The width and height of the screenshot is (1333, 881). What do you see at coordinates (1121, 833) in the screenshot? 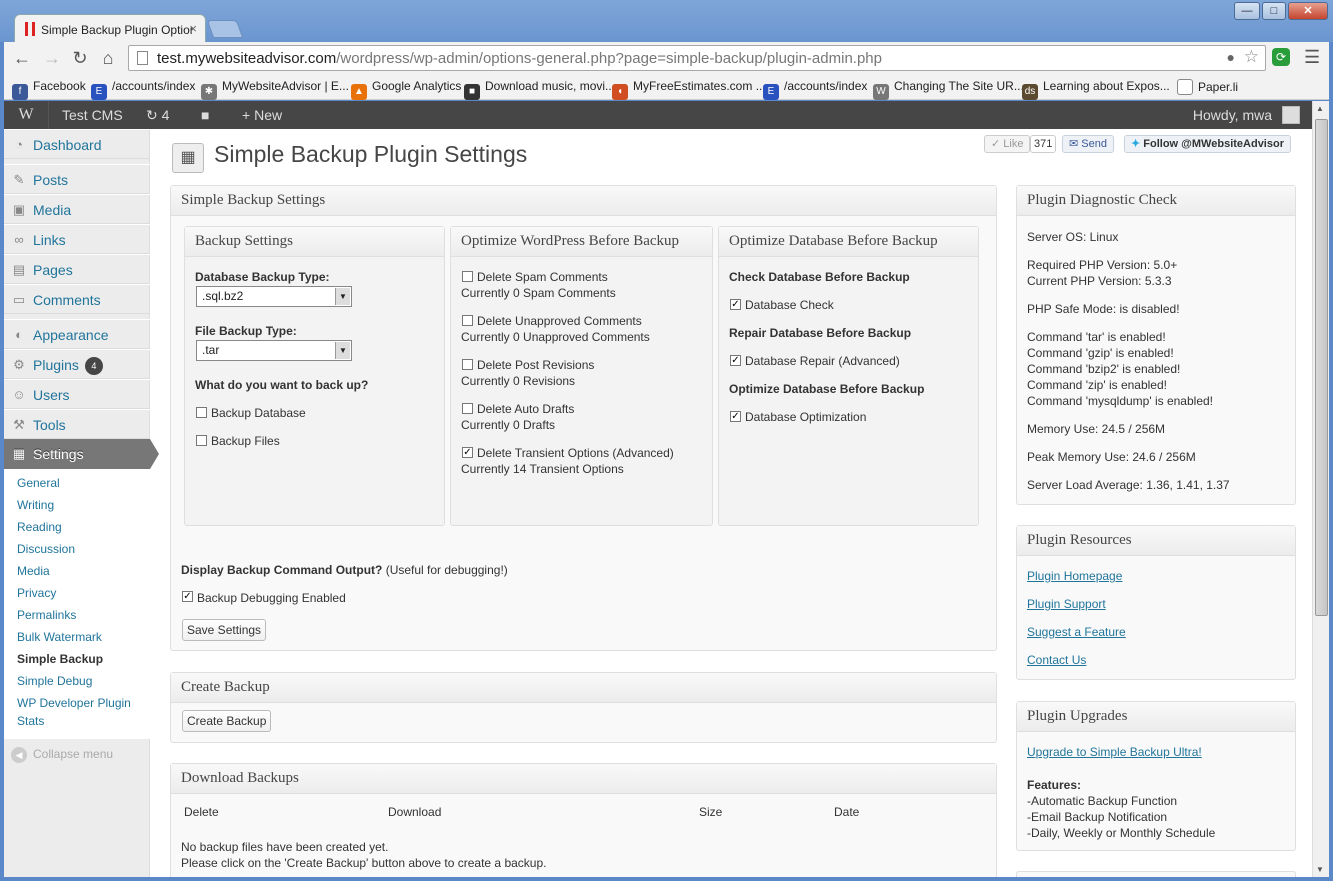
I see `feature-item: -Daily, Weekly or Monthly Schedule` at bounding box center [1121, 833].